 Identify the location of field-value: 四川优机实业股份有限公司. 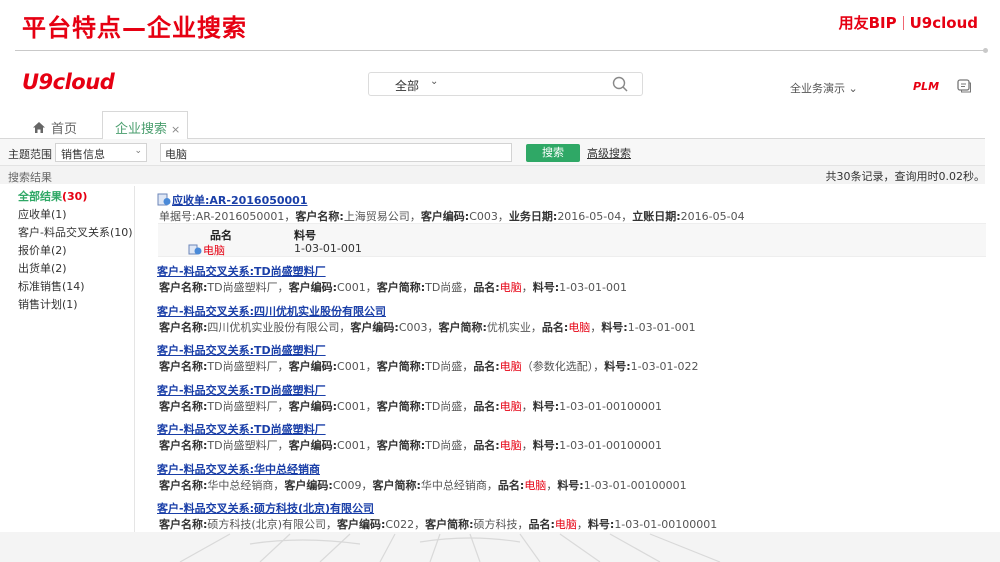
(273, 327).